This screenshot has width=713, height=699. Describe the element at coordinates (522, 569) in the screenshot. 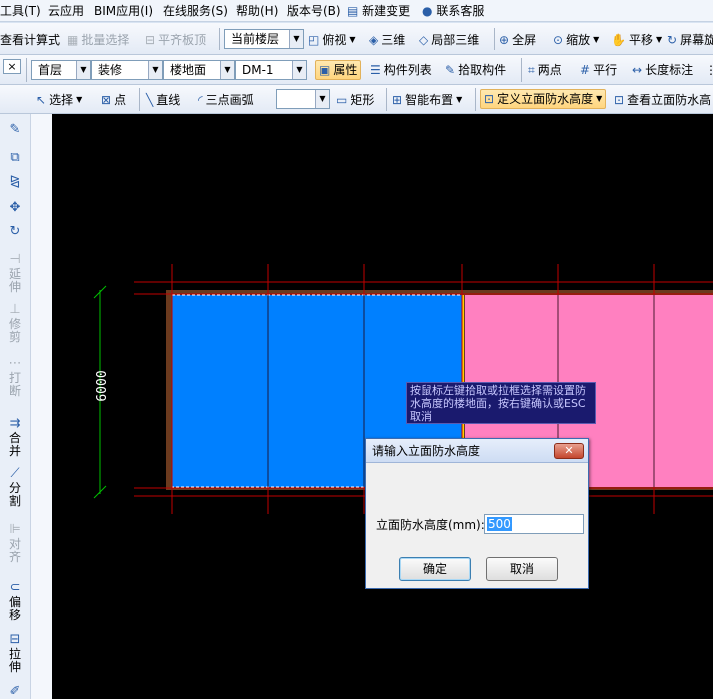

I see `cancel-button: 取消` at that location.